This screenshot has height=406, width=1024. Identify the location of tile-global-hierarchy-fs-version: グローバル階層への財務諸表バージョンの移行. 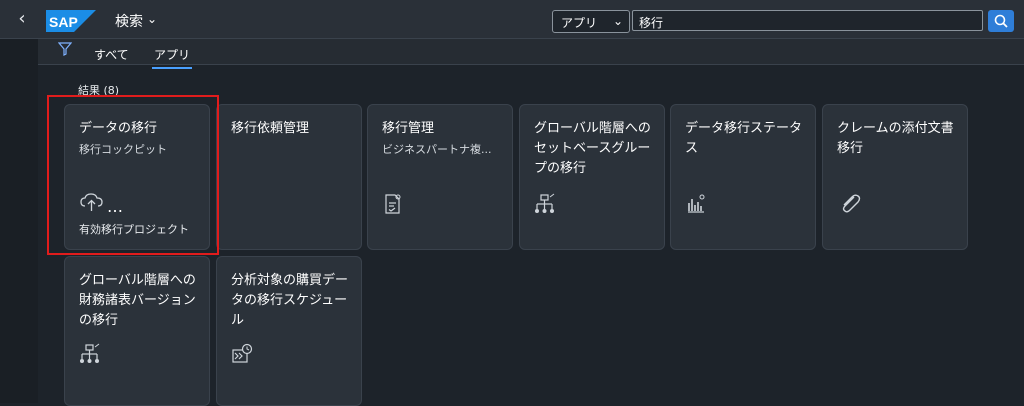
(137, 331).